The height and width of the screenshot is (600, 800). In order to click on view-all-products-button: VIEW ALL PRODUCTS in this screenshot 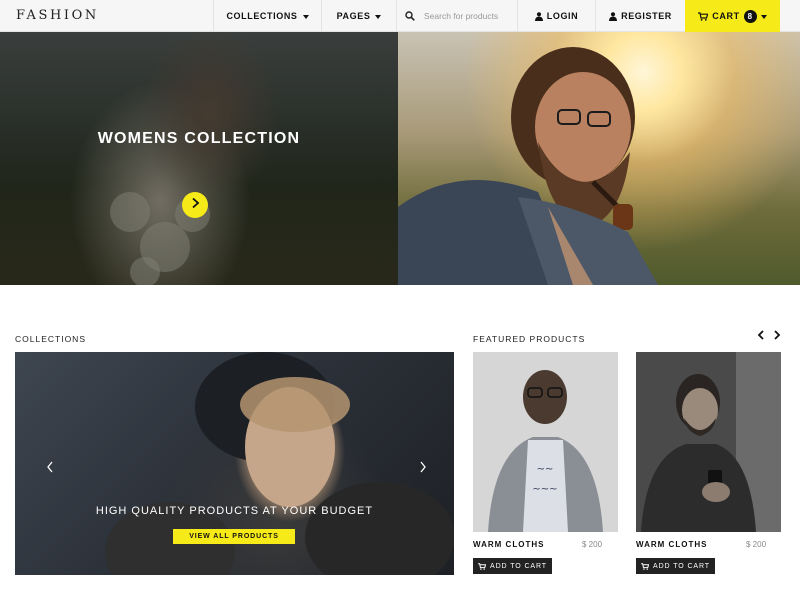, I will do `click(234, 536)`.